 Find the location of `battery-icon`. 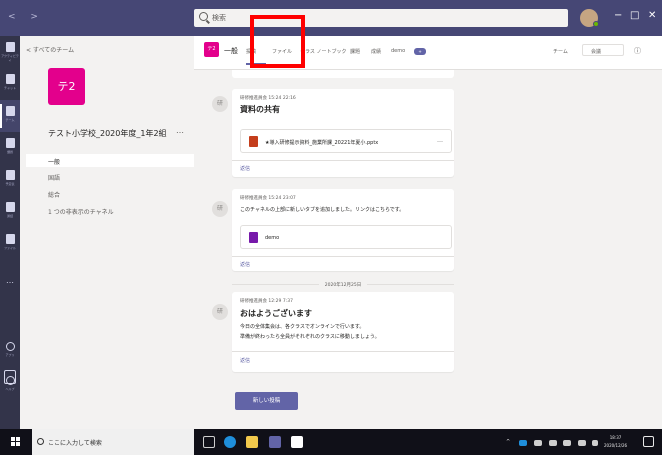

battery-icon is located at coordinates (538, 443).